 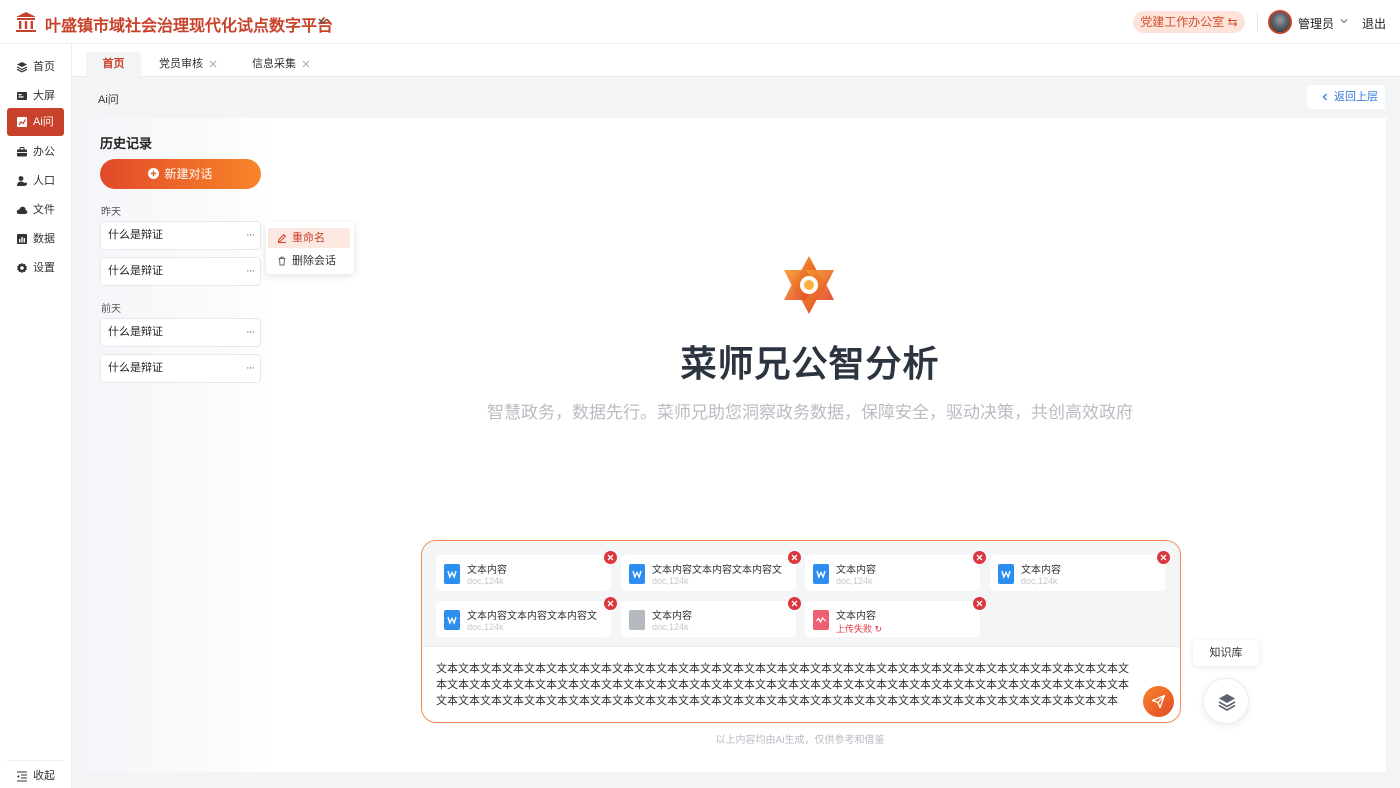 I want to click on tab-info-collection: 信息采集, so click(x=281, y=64).